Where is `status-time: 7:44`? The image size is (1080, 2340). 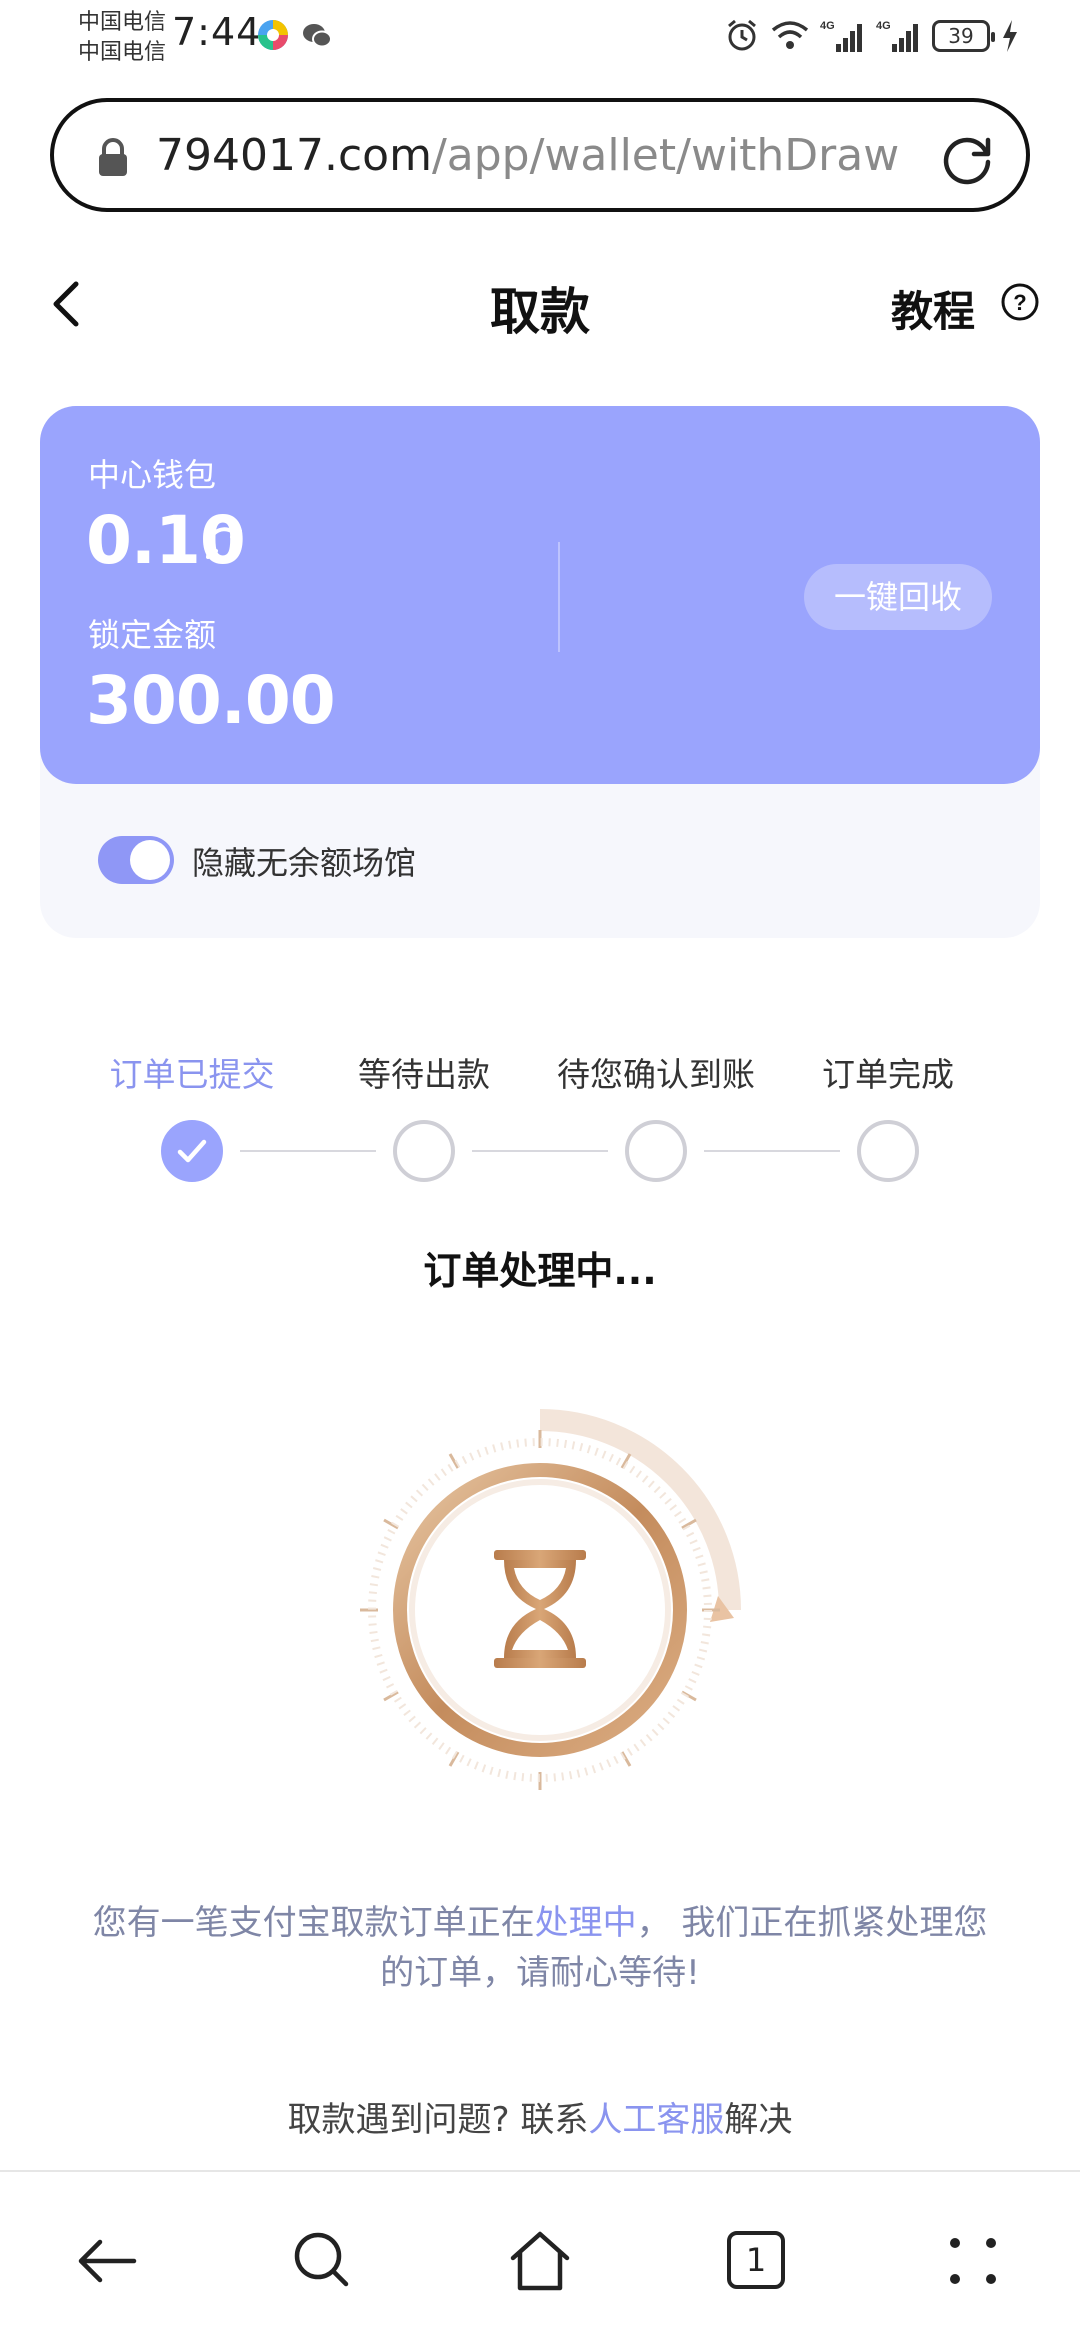
status-time: 7:44 is located at coordinates (217, 32).